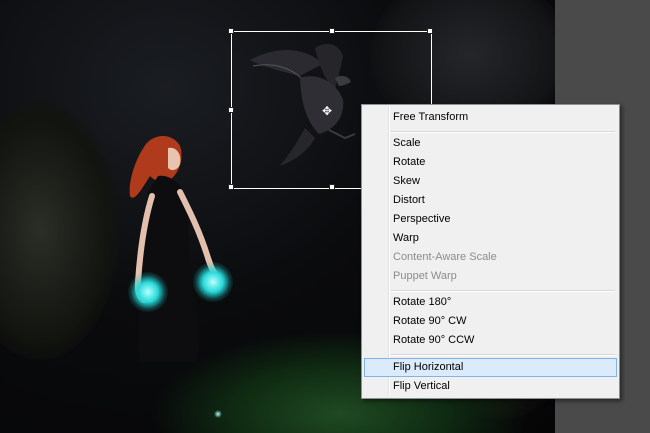 The image size is (650, 433). Describe the element at coordinates (173, 248) in the screenshot. I see `woman-figure-image` at that location.